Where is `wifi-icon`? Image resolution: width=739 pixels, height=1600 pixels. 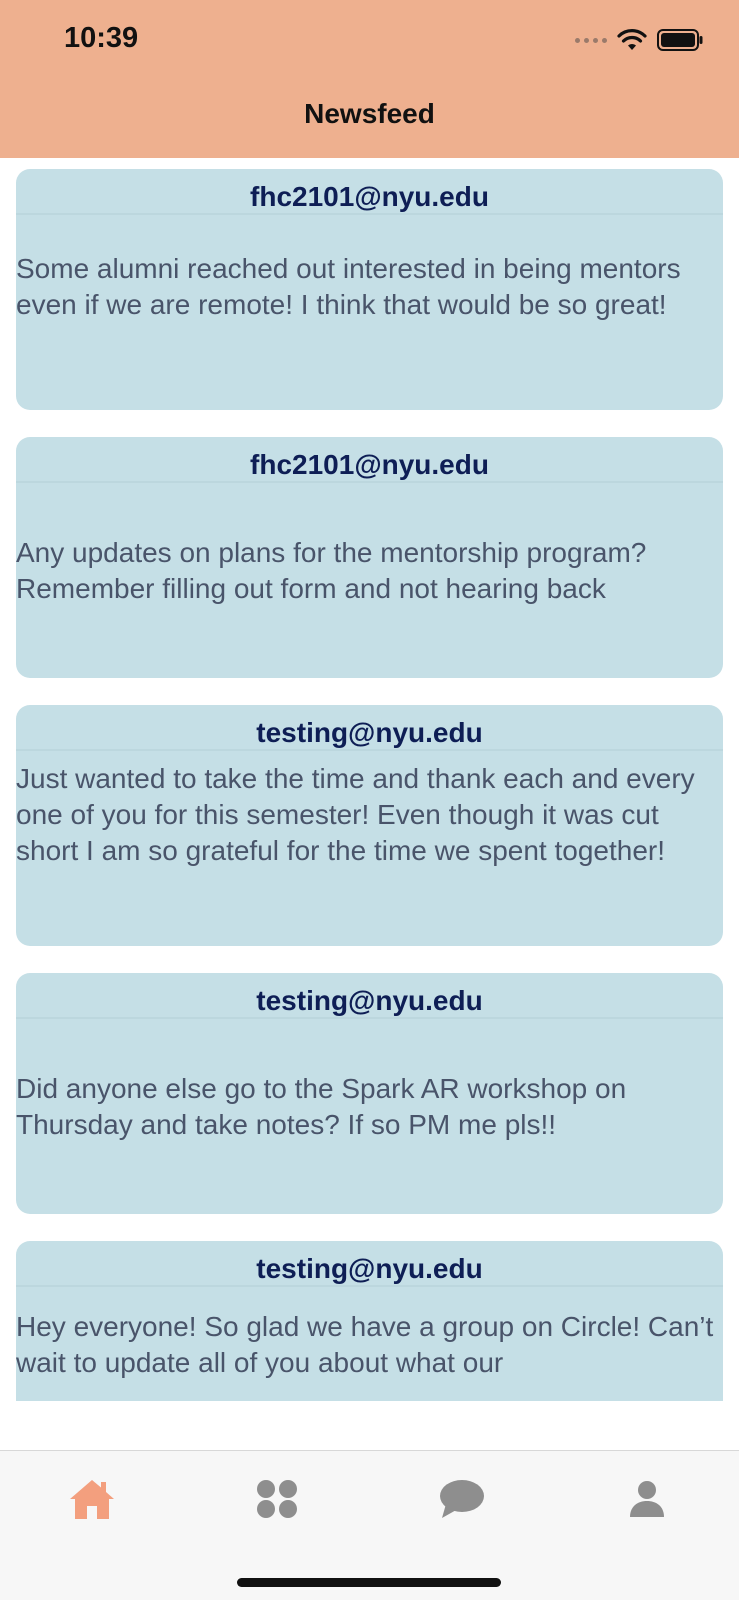
wifi-icon is located at coordinates (632, 39).